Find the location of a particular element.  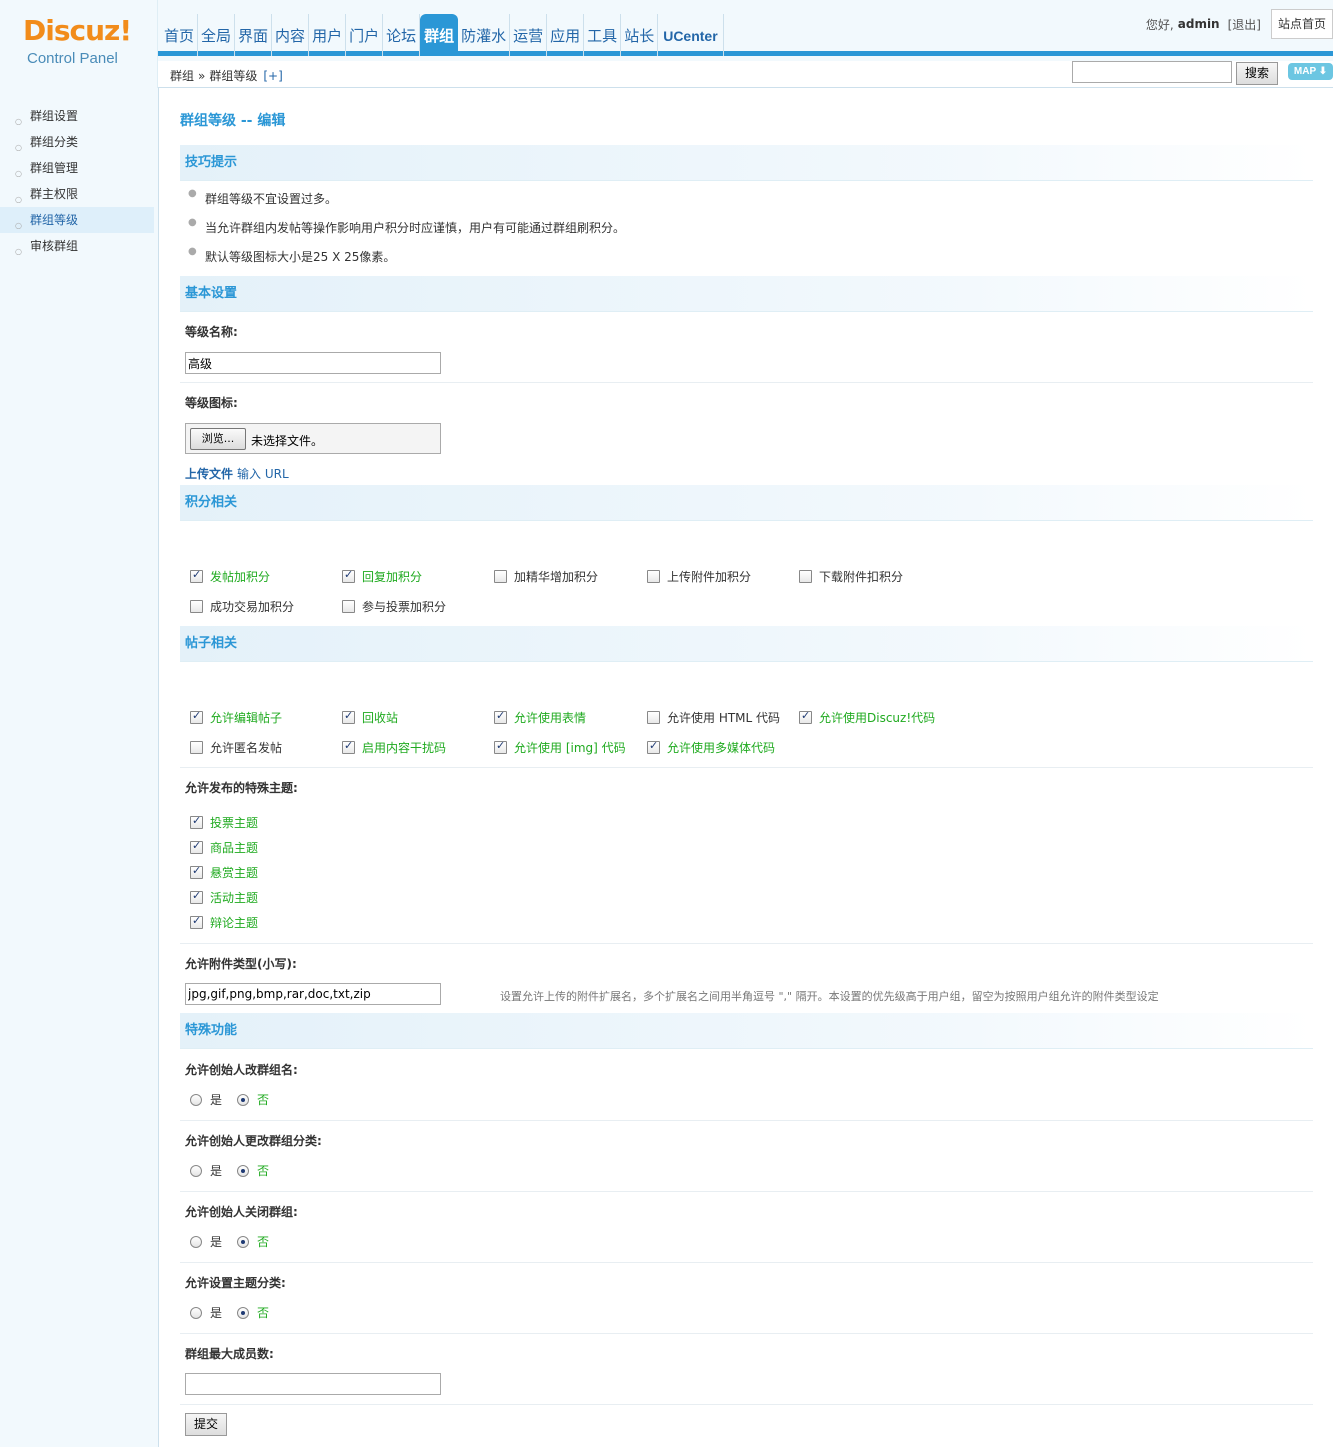

nav-global: 全局 is located at coordinates (217, 35).